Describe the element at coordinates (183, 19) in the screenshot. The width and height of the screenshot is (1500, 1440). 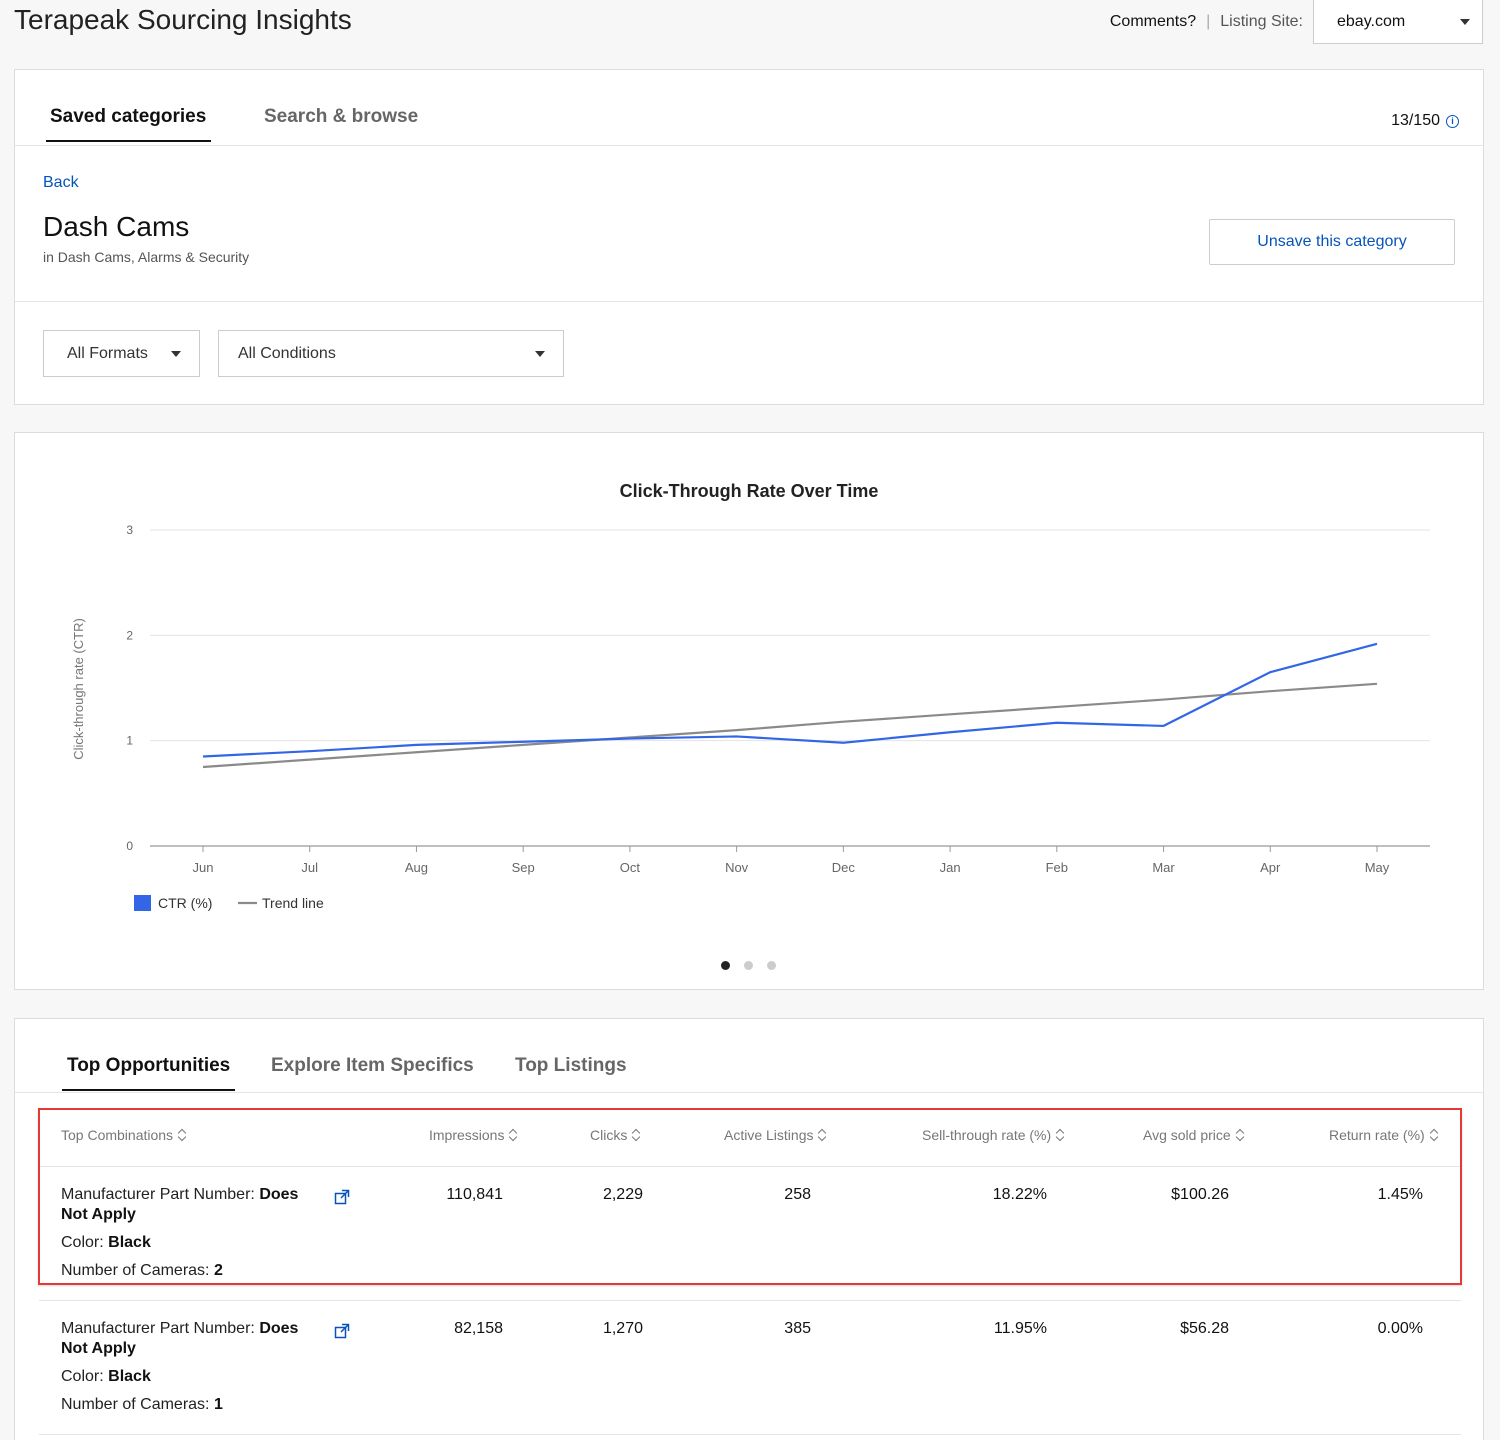
I see `app-title: Terapeak Sourcing Insights` at that location.